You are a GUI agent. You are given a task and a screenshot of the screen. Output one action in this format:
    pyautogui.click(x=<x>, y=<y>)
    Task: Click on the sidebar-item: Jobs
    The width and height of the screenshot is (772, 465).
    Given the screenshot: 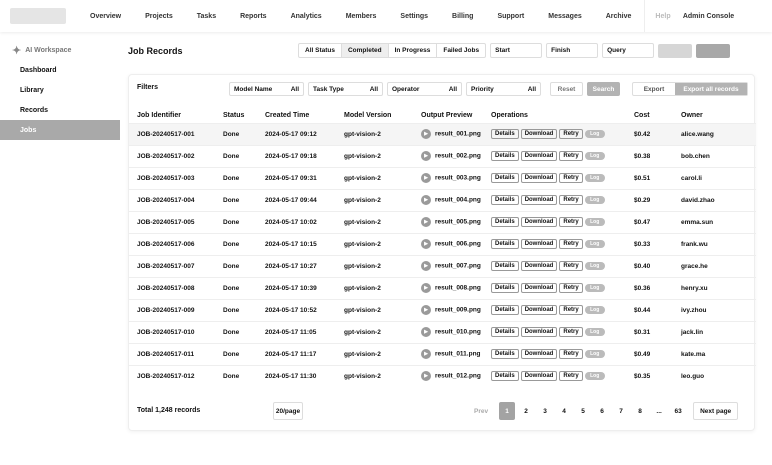 What is the action you would take?
    pyautogui.click(x=60, y=130)
    